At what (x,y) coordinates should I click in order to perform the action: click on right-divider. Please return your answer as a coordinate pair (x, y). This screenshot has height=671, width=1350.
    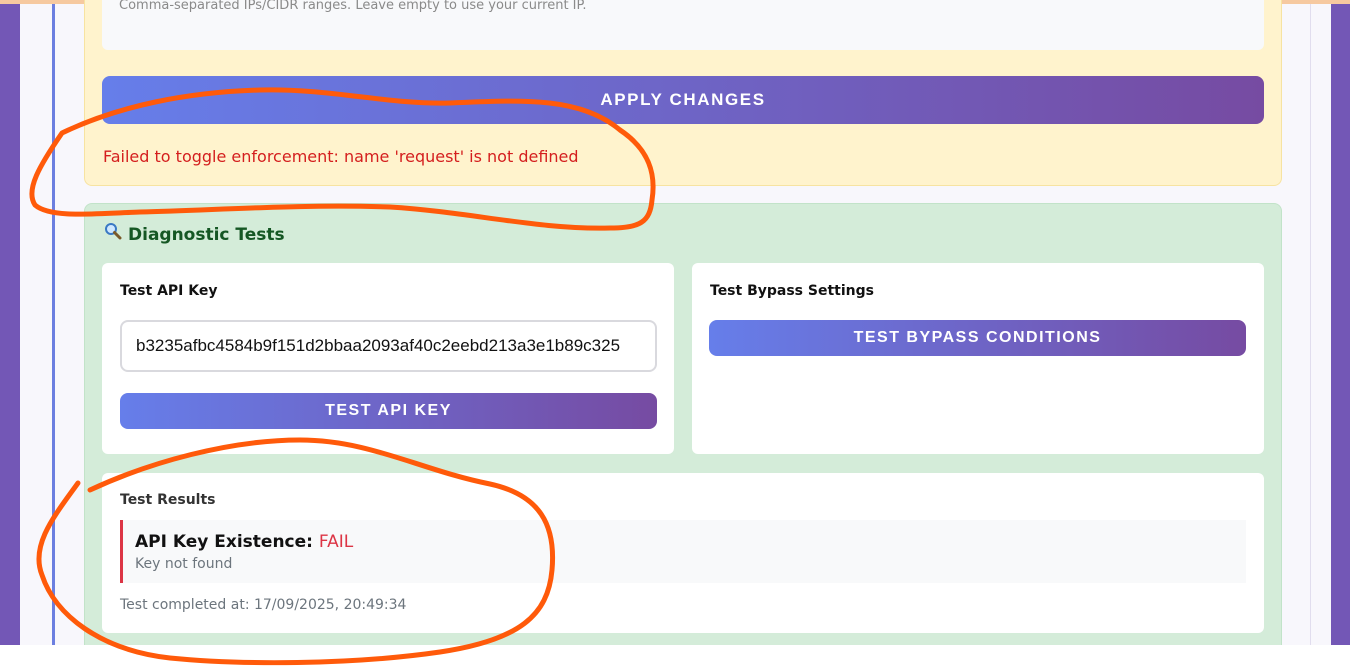
    Looking at the image, I should click on (1310, 324).